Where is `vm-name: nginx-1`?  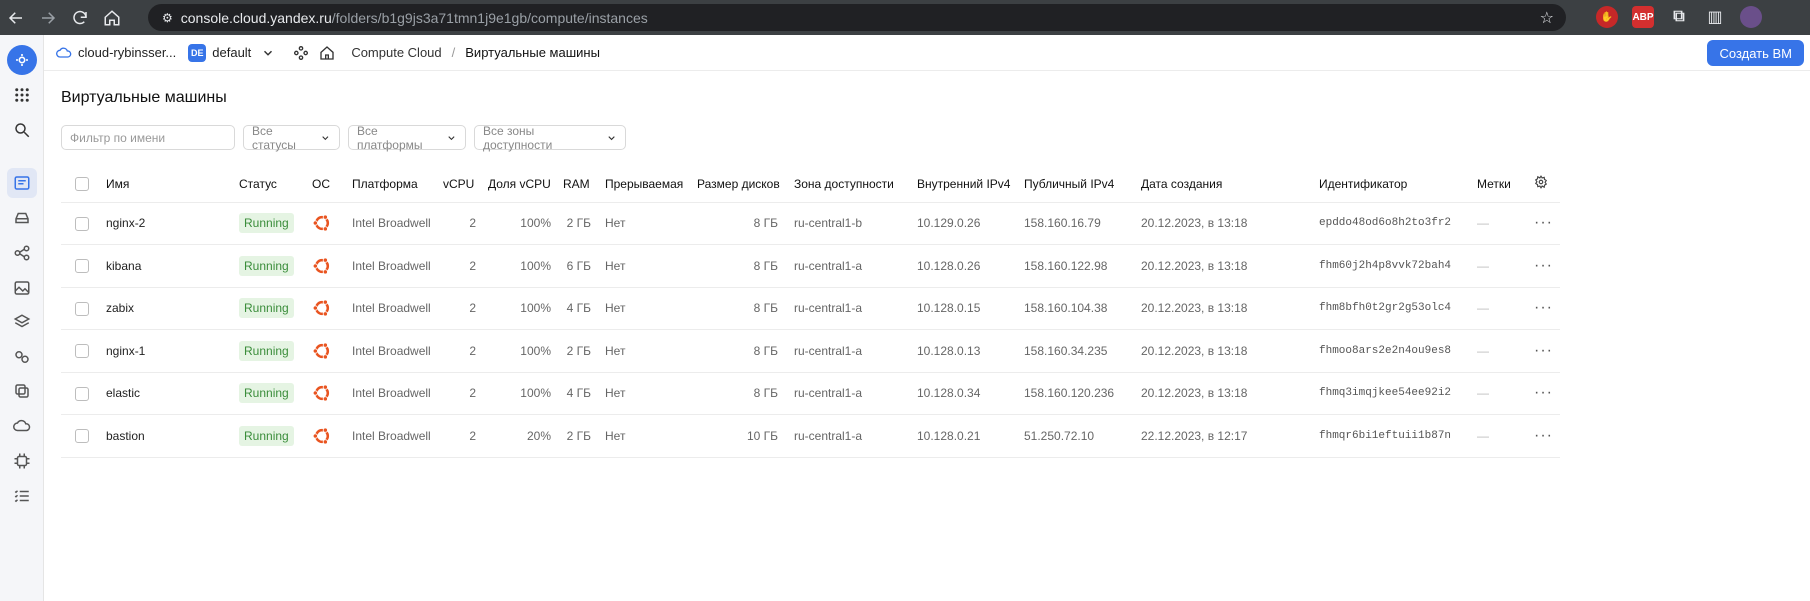 vm-name: nginx-1 is located at coordinates (172, 351).